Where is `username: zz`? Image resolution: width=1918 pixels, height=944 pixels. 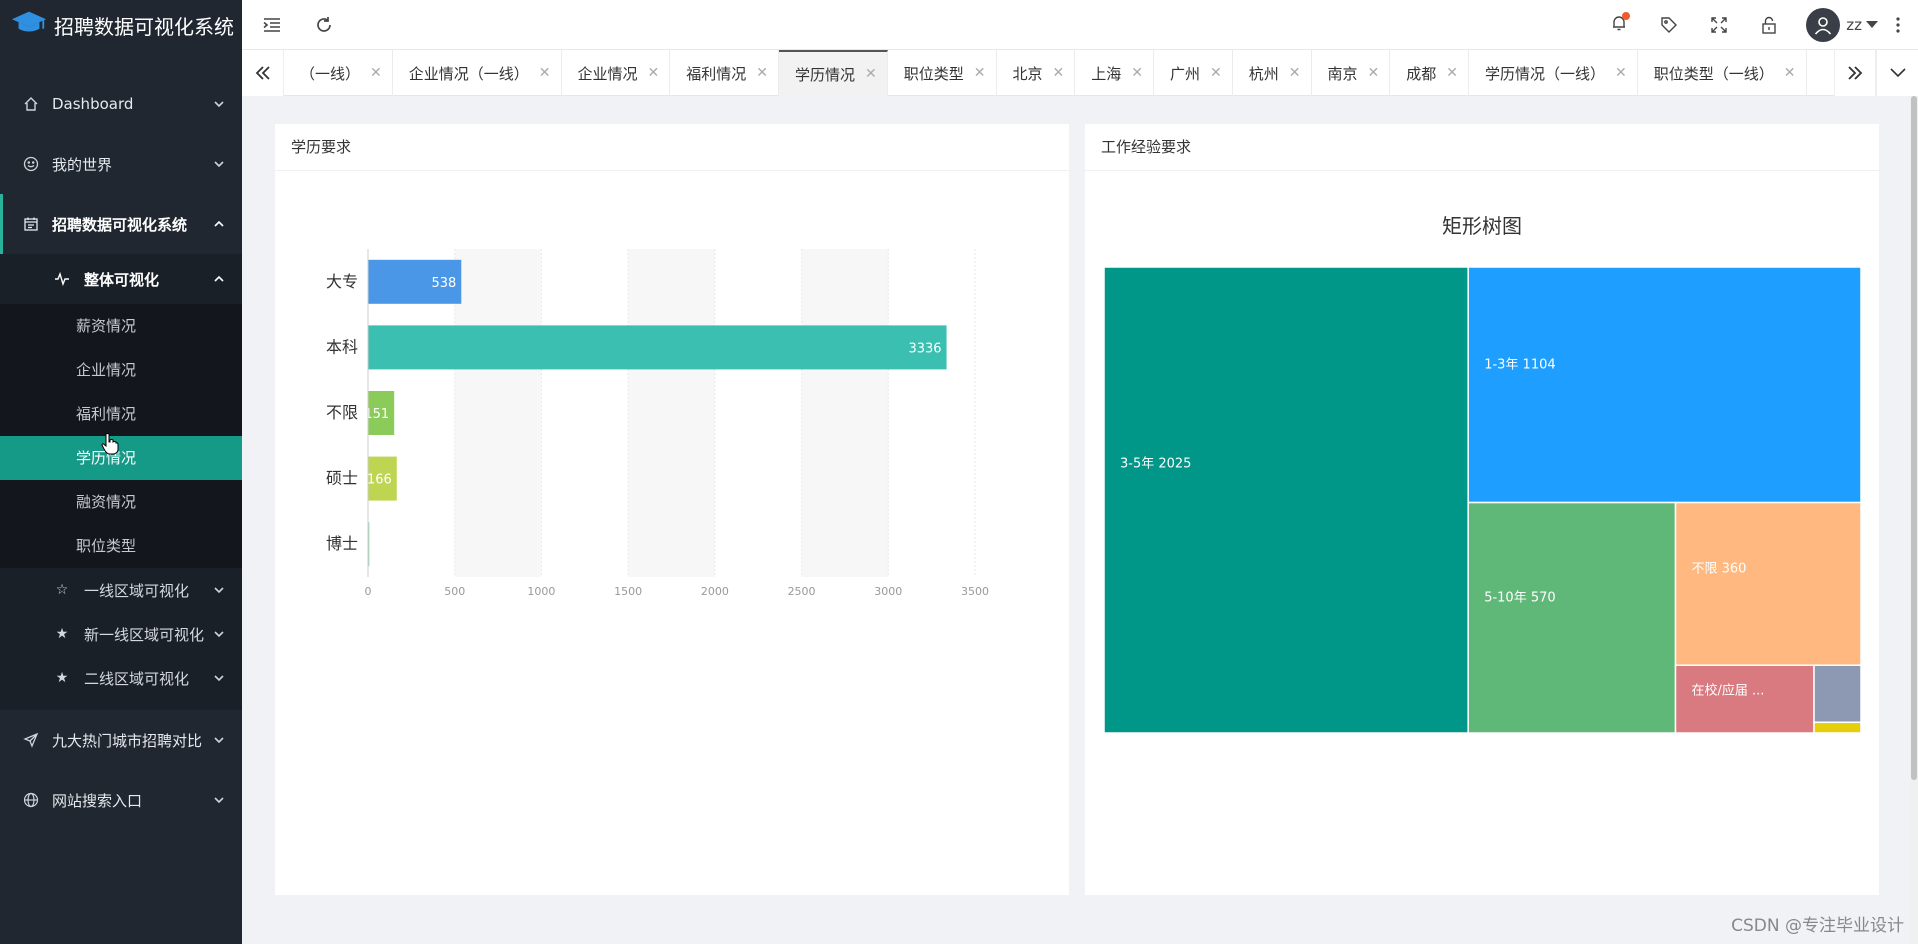
username: zz is located at coordinates (1854, 25).